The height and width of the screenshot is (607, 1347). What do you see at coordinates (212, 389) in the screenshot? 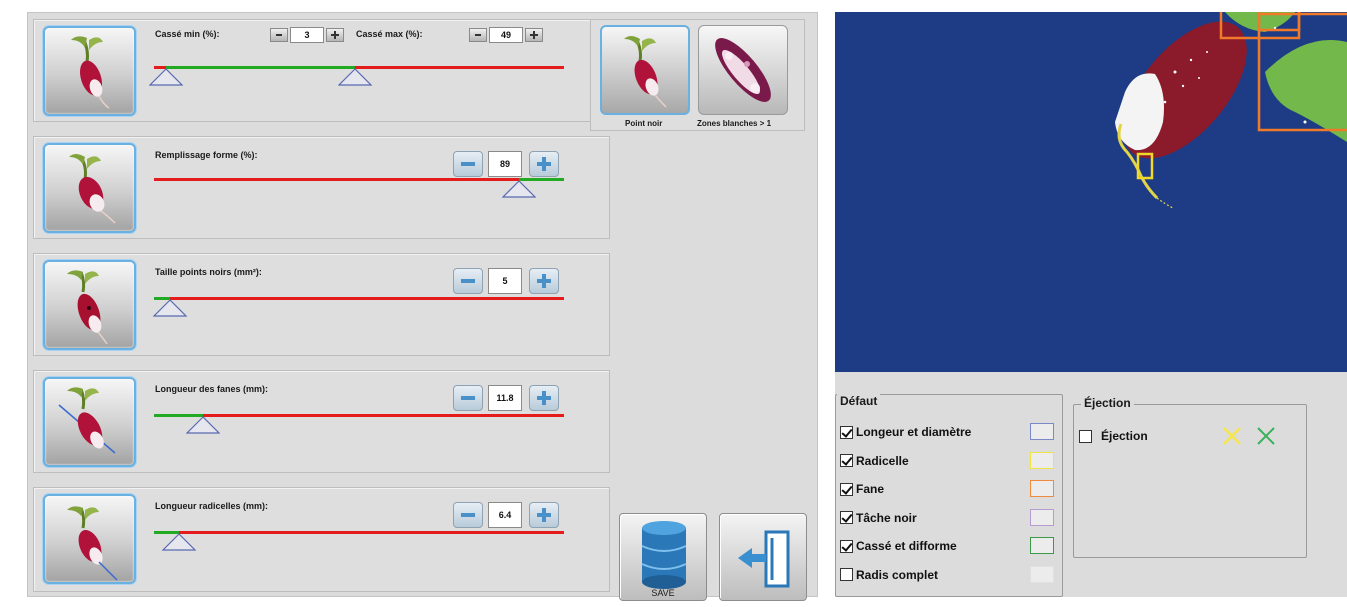
I see `leaf-length-label: Longueur des fanes (mm):` at bounding box center [212, 389].